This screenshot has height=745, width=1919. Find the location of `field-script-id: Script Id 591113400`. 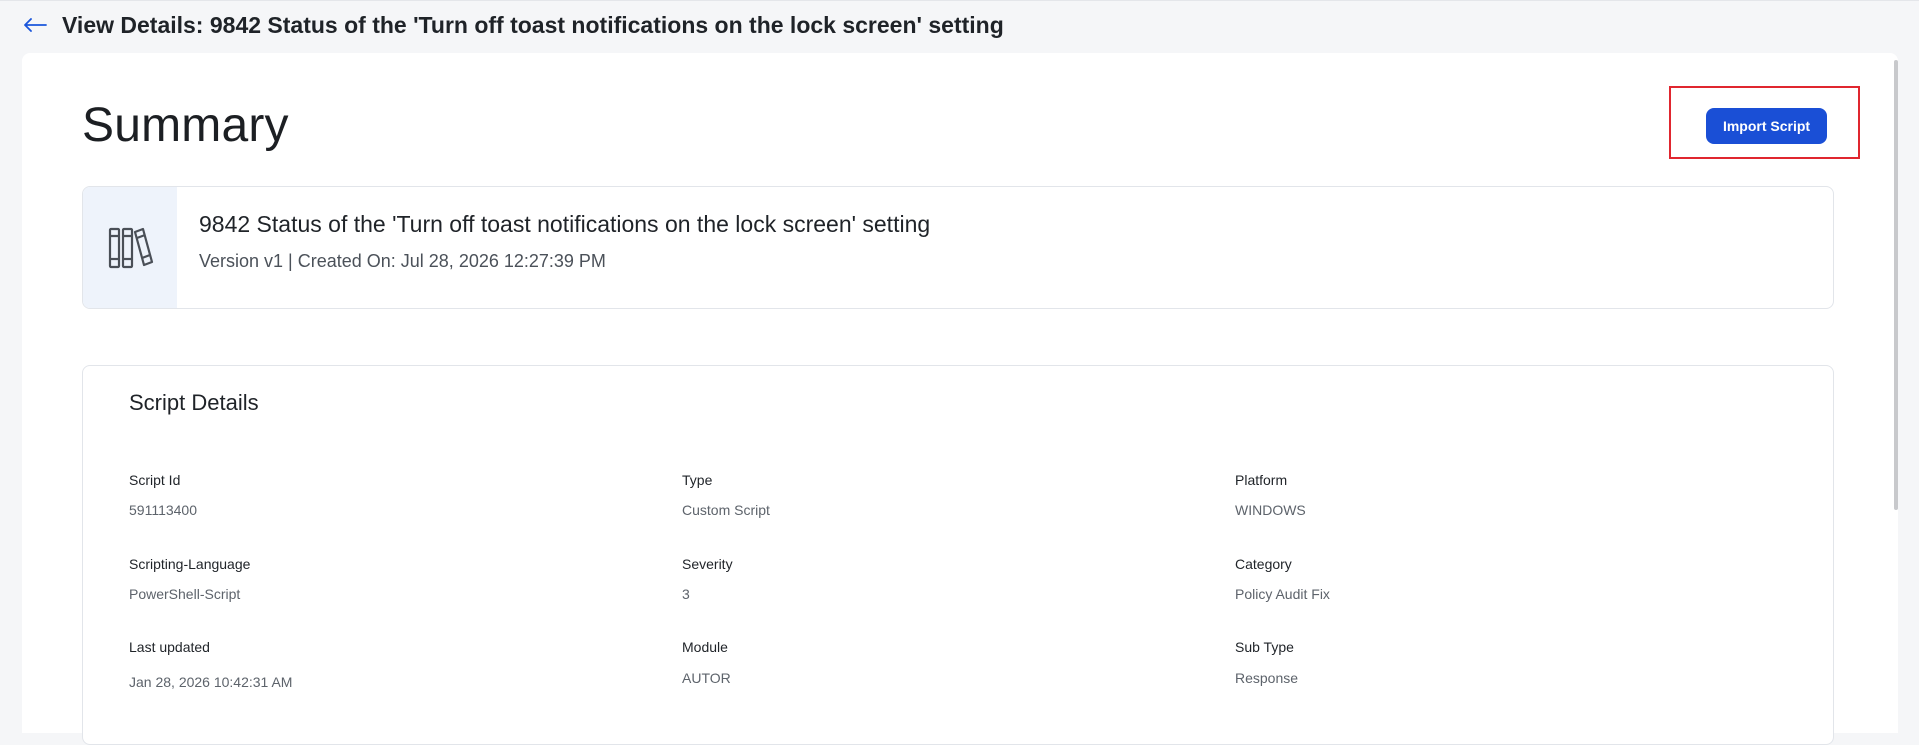

field-script-id: Script Id 591113400 is located at coordinates (379, 495).